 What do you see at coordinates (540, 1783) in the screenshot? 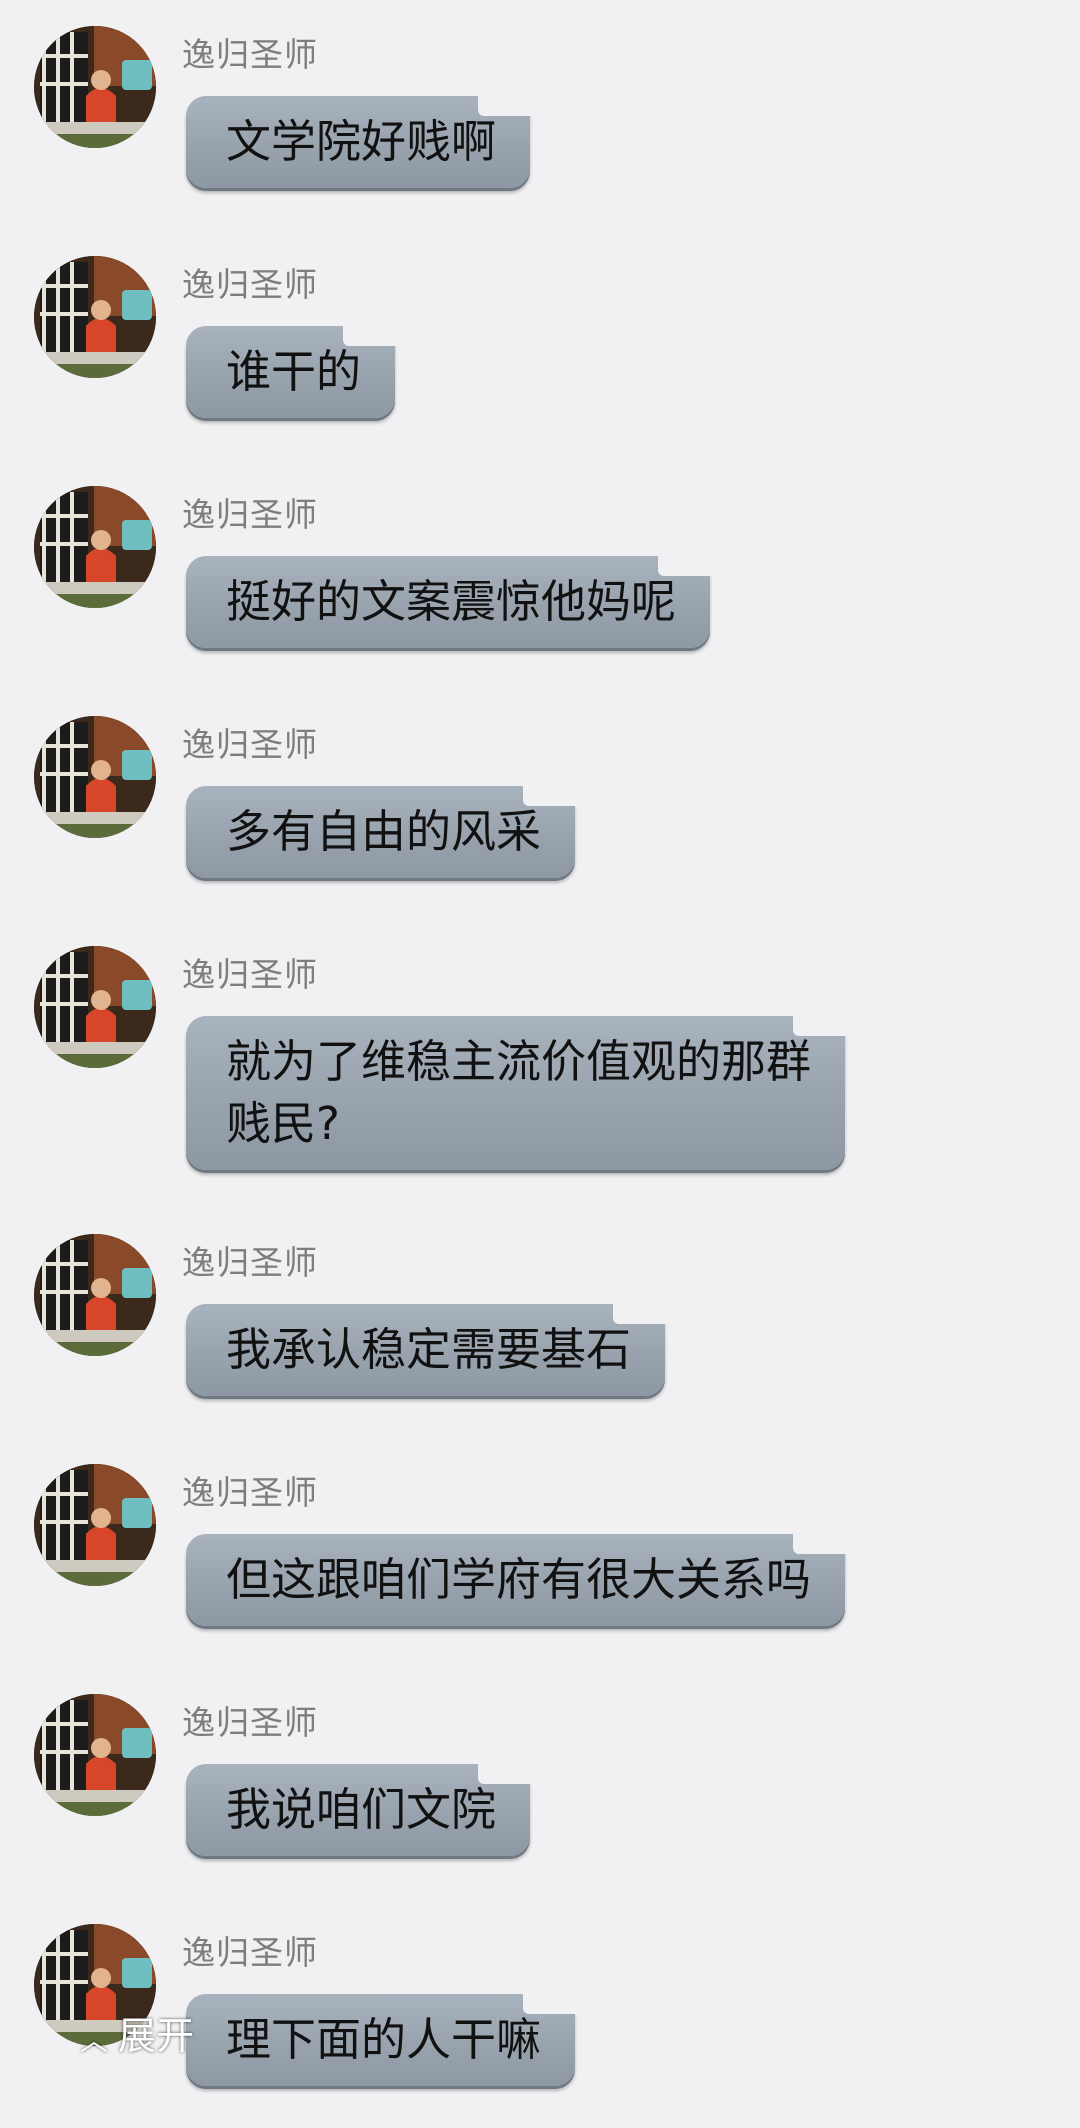
I see `chat-message: 逸归圣师 我说咱们文院` at bounding box center [540, 1783].